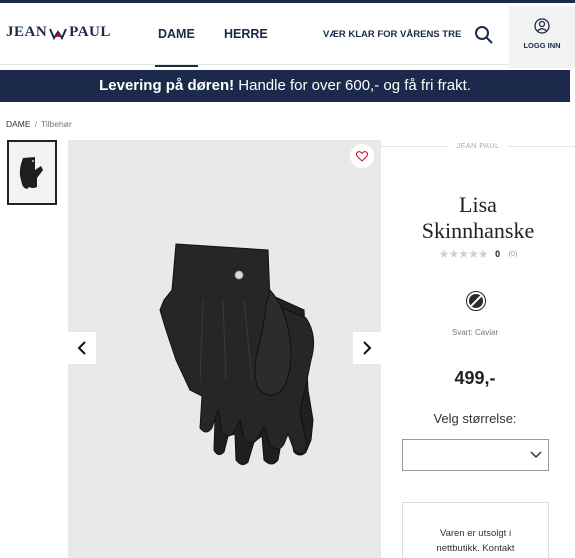  I want to click on stock-message-line-1: Varen er utsolgt i, so click(475, 533).